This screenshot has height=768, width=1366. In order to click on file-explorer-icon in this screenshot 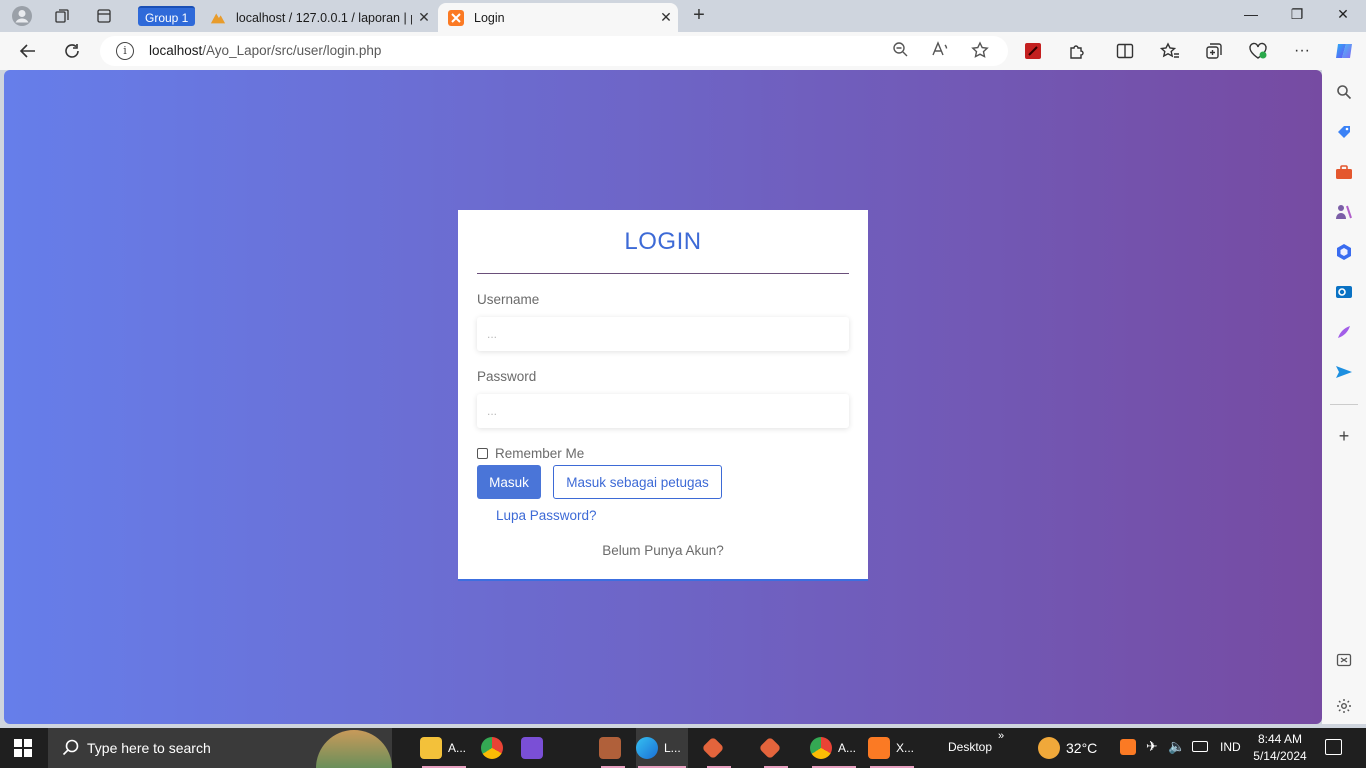, I will do `click(431, 748)`.